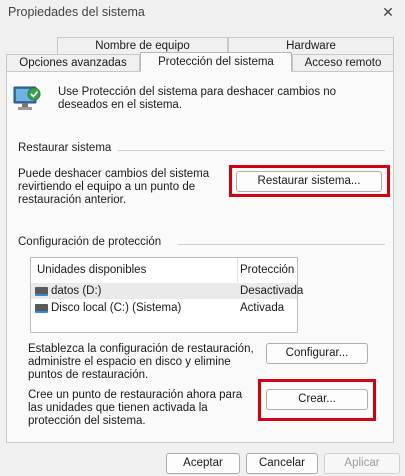 The image size is (405, 476). I want to click on column-header-divider, so click(237, 270).